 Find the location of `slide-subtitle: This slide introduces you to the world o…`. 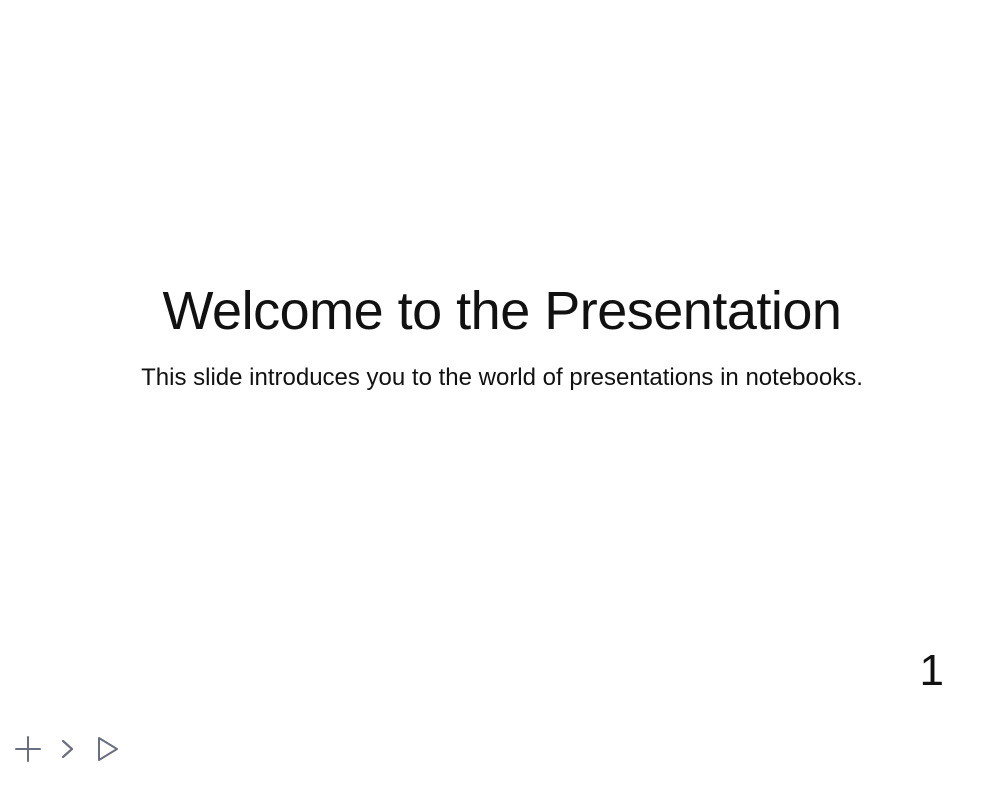

slide-subtitle: This slide introduces you to the world o… is located at coordinates (502, 377).